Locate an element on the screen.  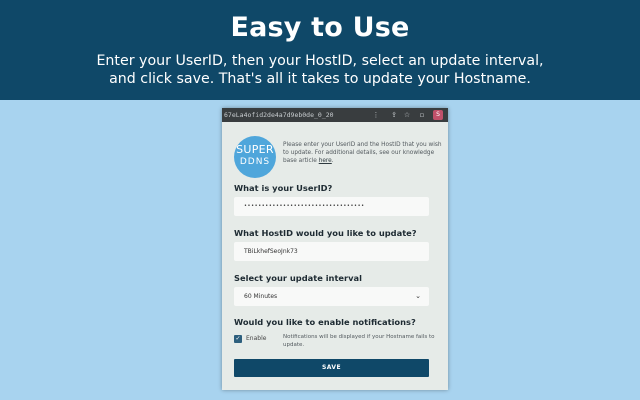
enable-notifications-checkbox: ✓ is located at coordinates (238, 339).